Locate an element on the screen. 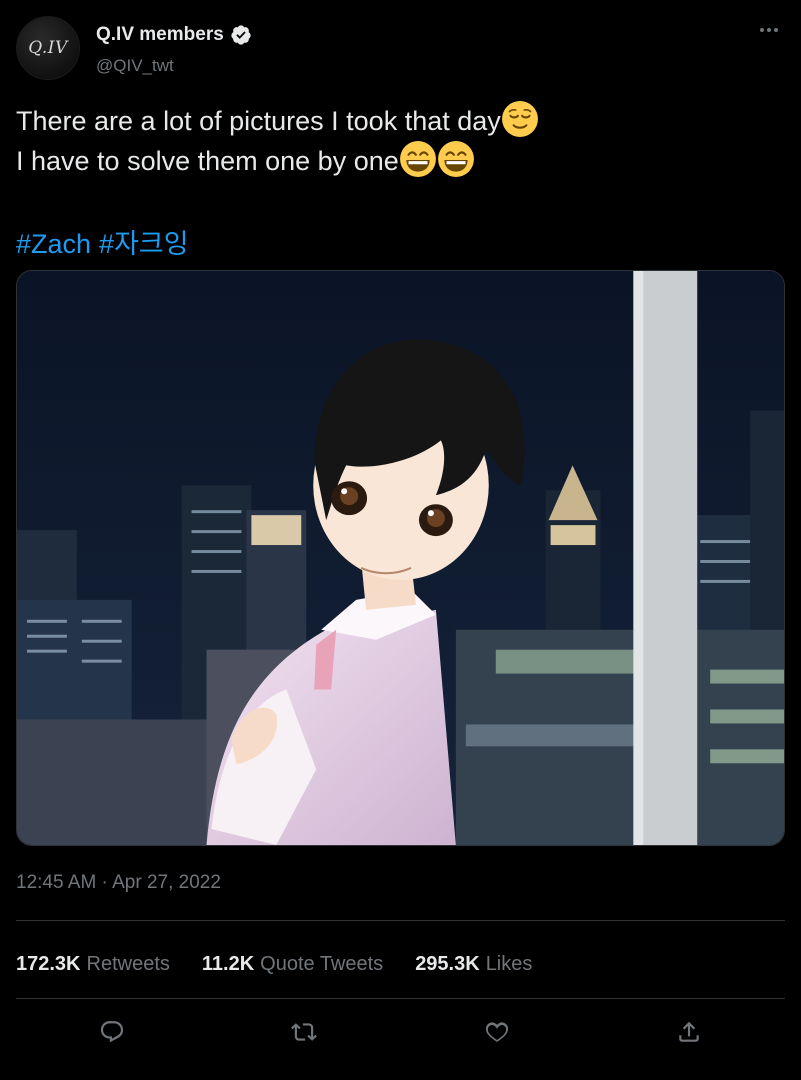 This screenshot has height=1080, width=801. tweet-line-2: I have to solve them one by one is located at coordinates (400, 160).